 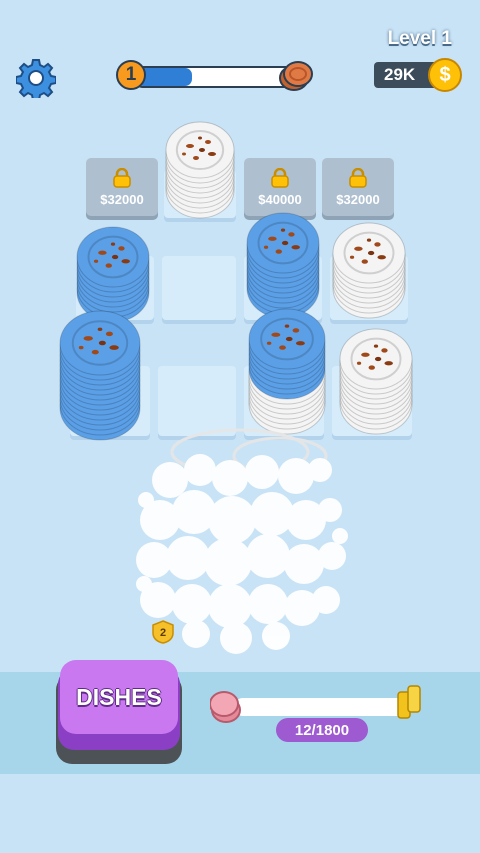 I want to click on dish-count: 12/1800, so click(x=322, y=730).